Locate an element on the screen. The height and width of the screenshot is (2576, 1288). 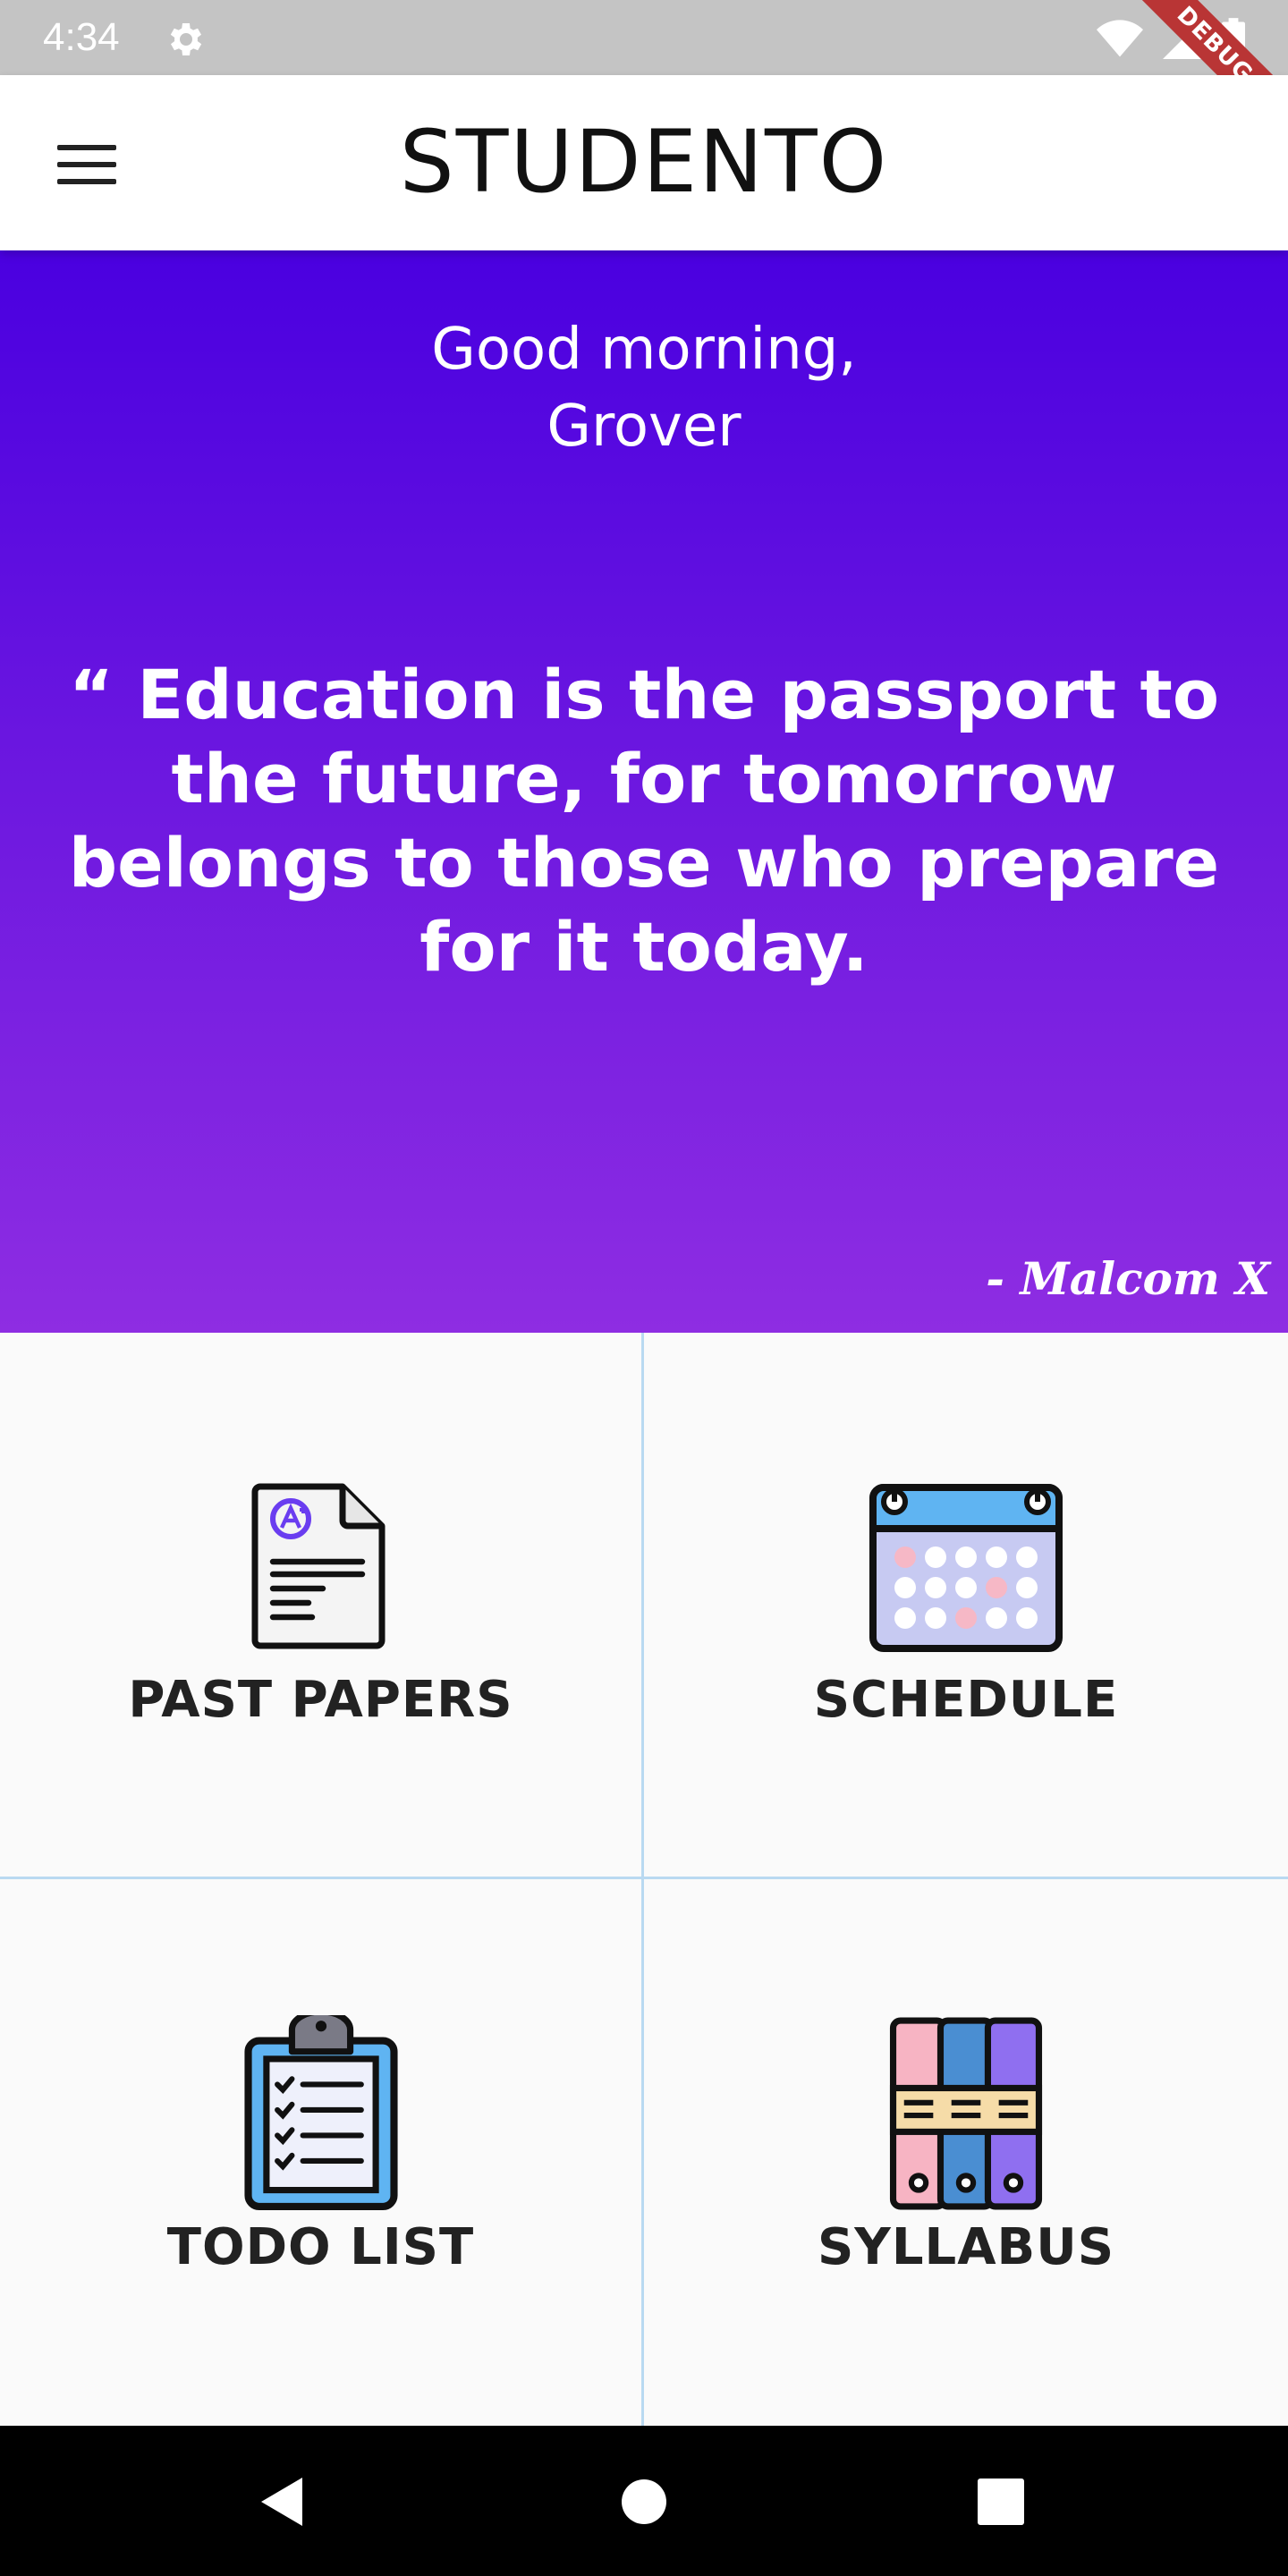
navigation-bar is located at coordinates (644, 2501).